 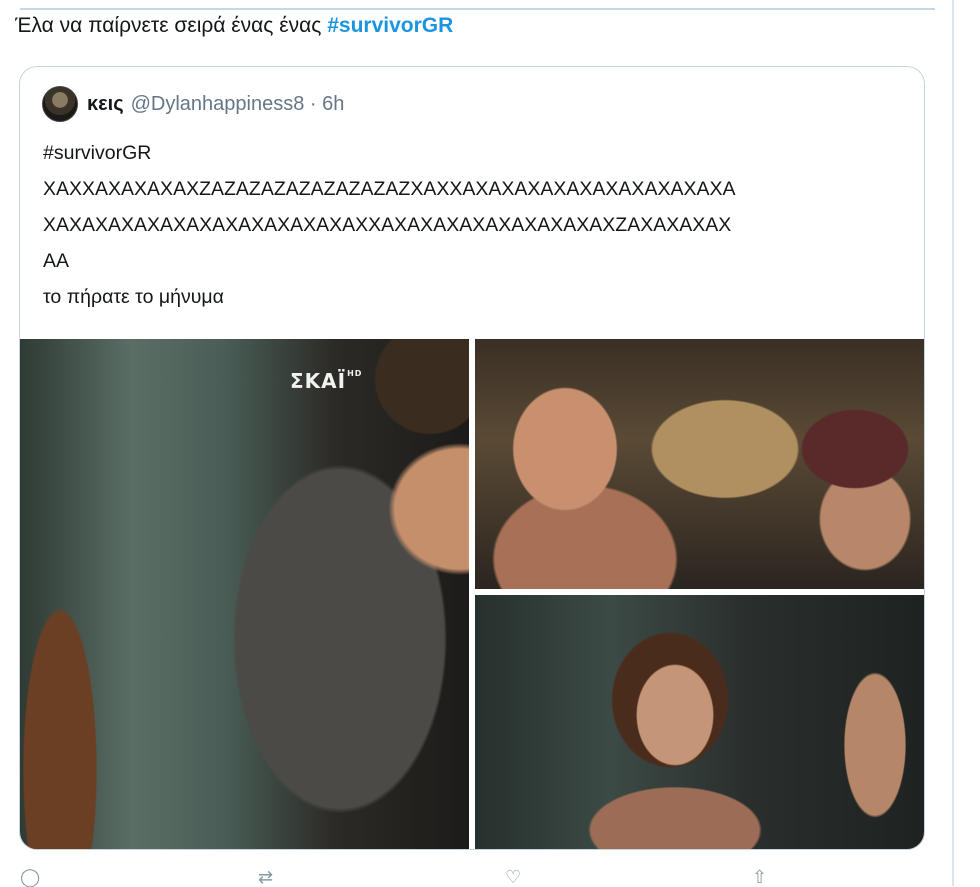 I want to click on retweet-icon: ⇄, so click(x=265, y=877).